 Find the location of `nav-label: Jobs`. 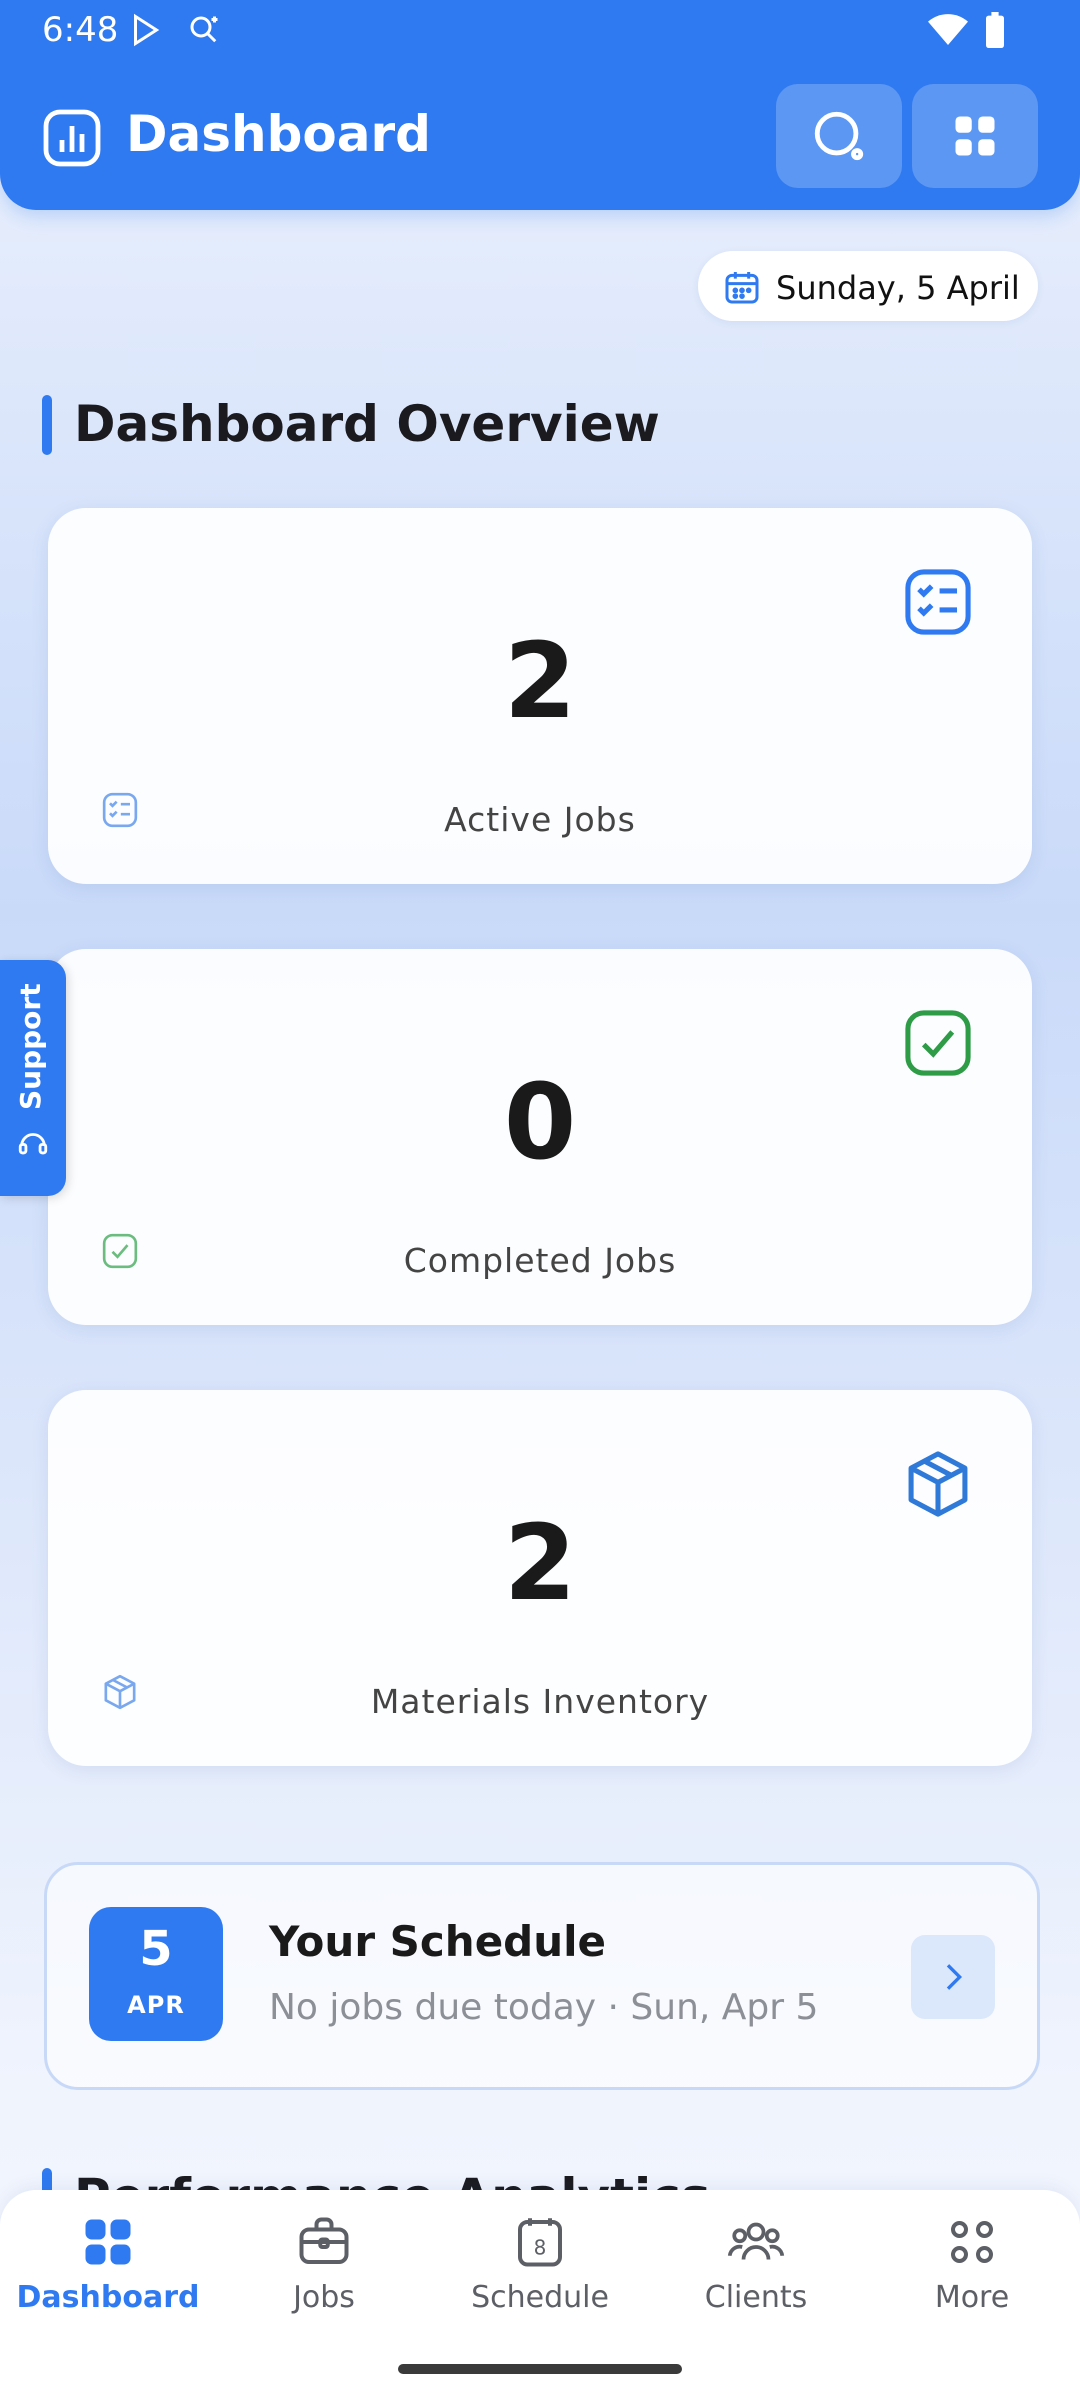

nav-label: Jobs is located at coordinates (324, 2297).